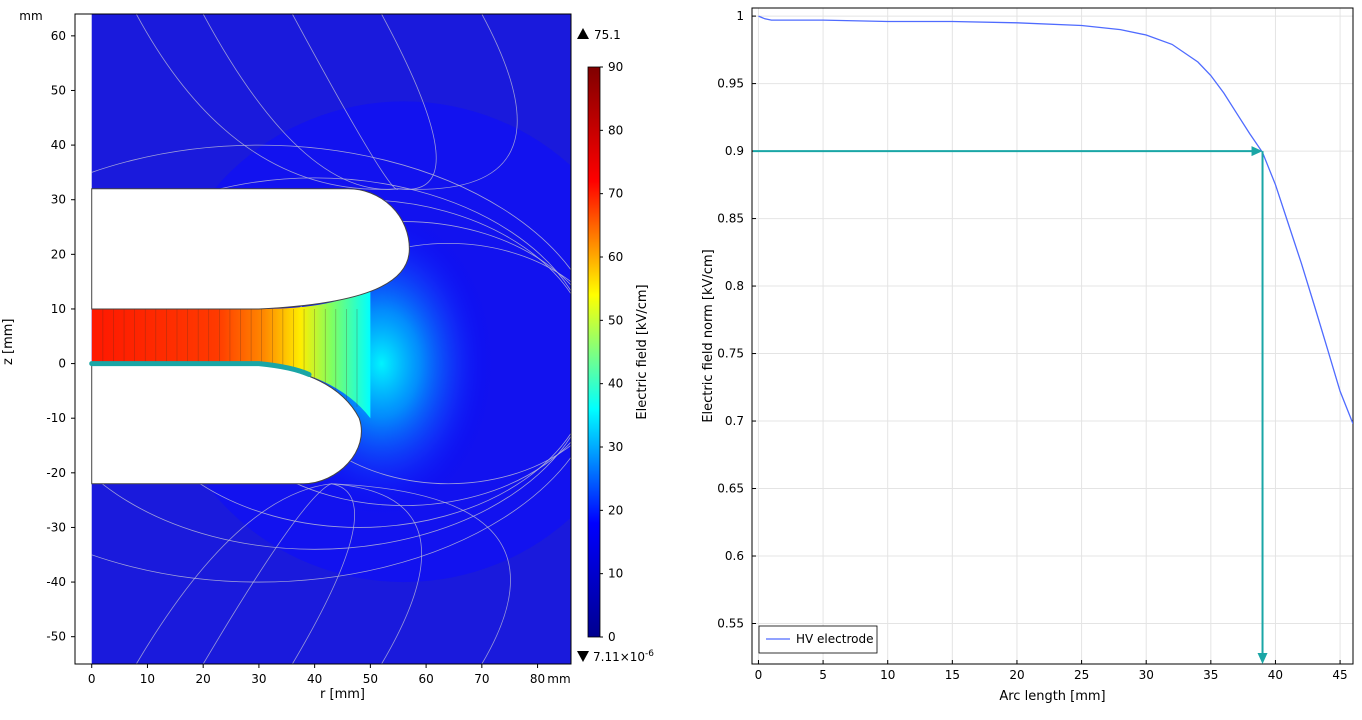  I want to click on y-tick-label: 0.8, so click(734, 286).